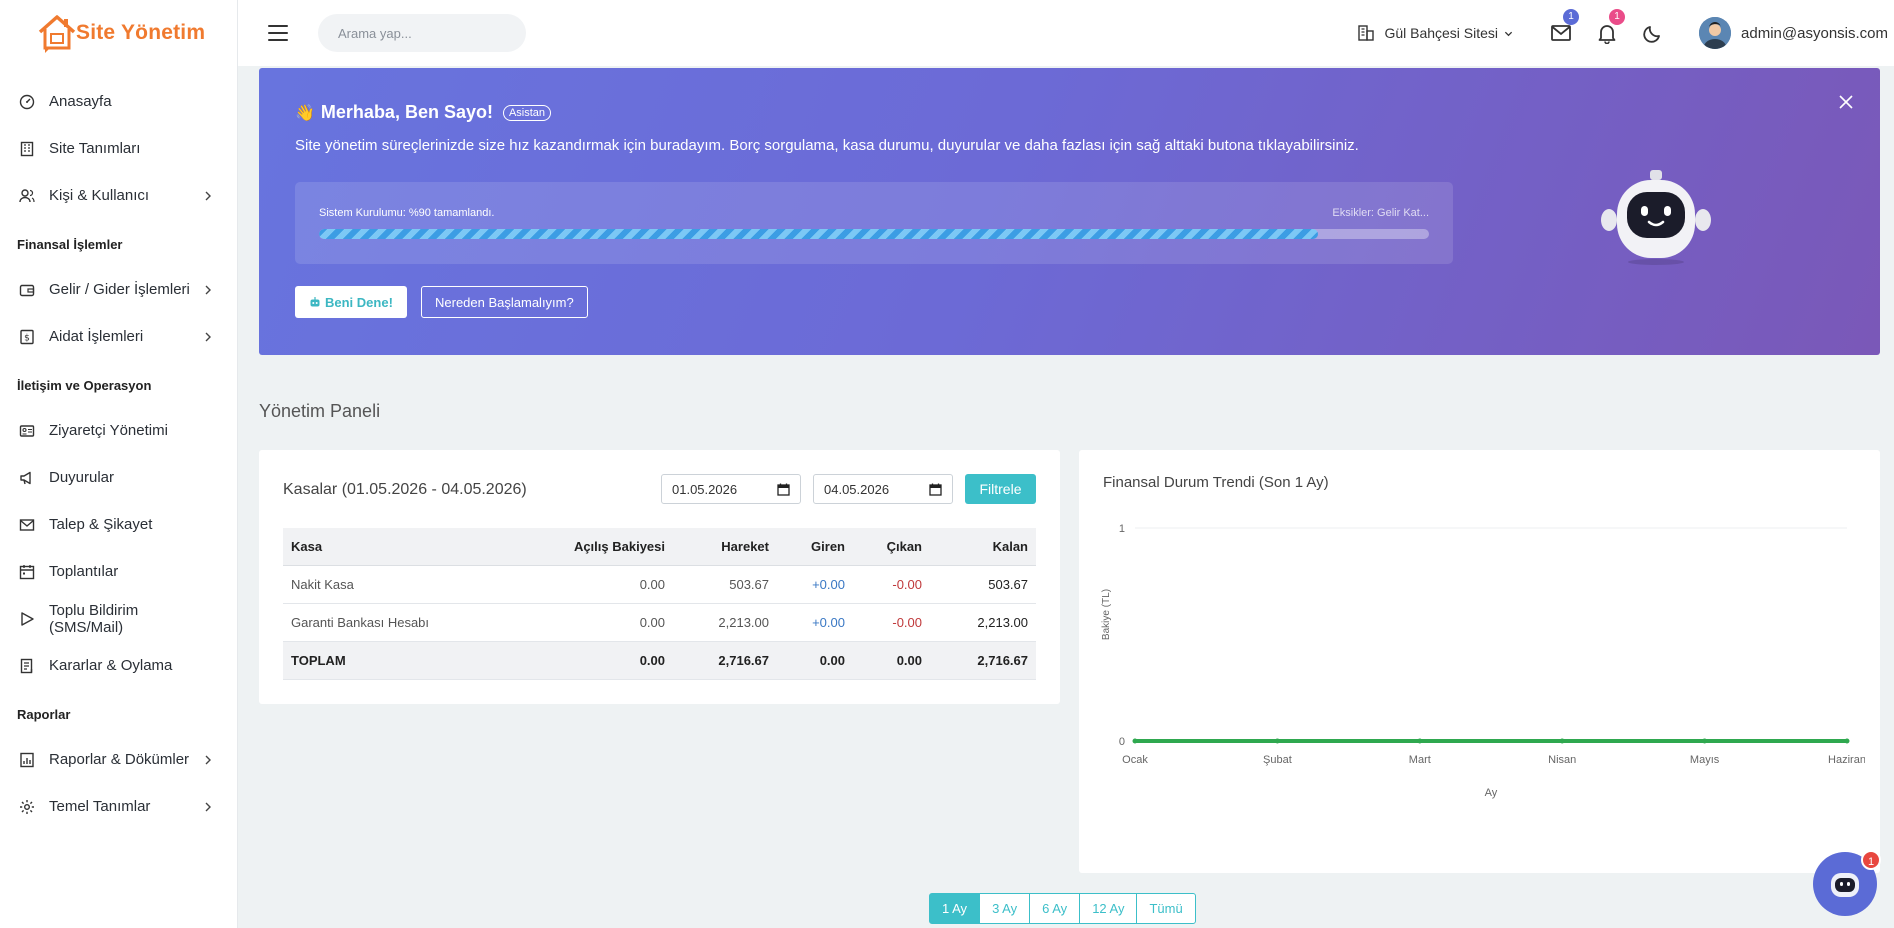  I want to click on sidebar-item-label: Toplantılar, so click(84, 571).